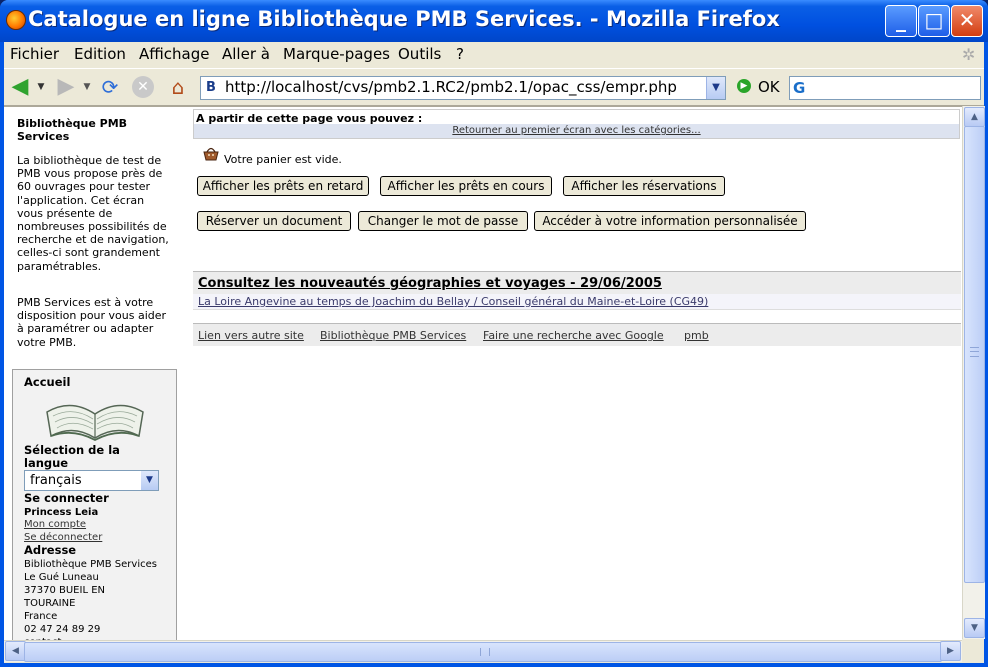 The image size is (988, 667). I want to click on footer-link-pmb: pmb, so click(696, 335).